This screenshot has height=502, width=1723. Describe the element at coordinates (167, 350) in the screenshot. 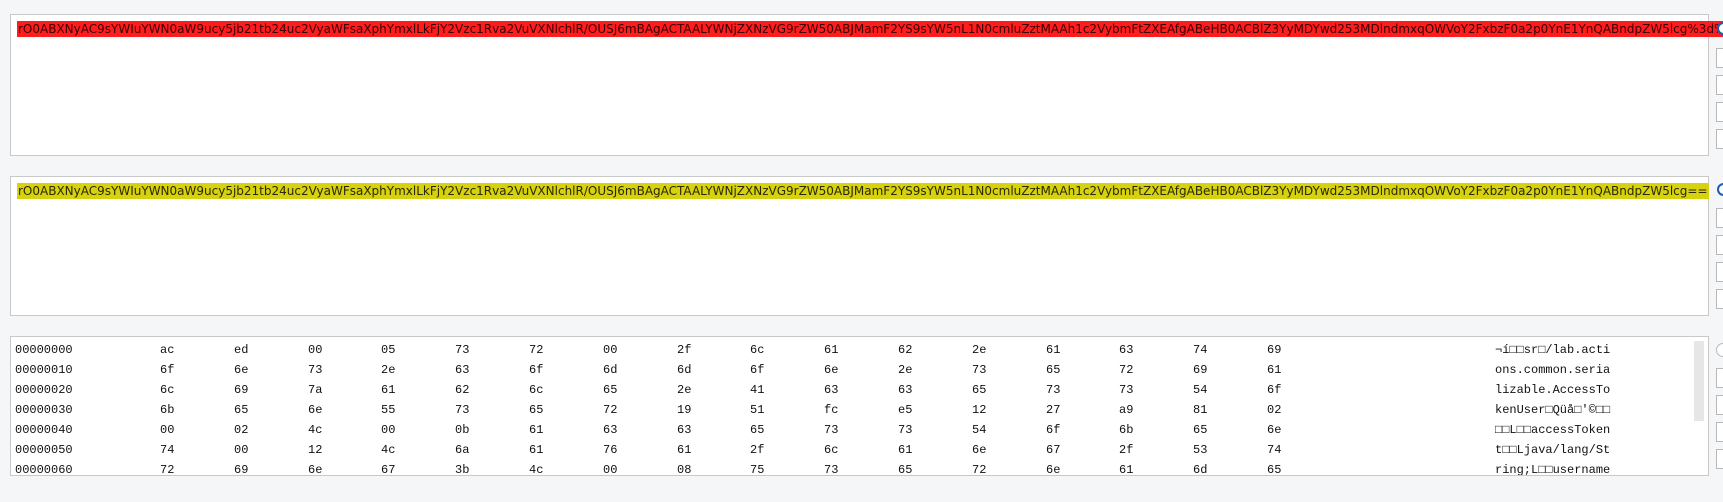

I see `hex-byte: ac` at that location.